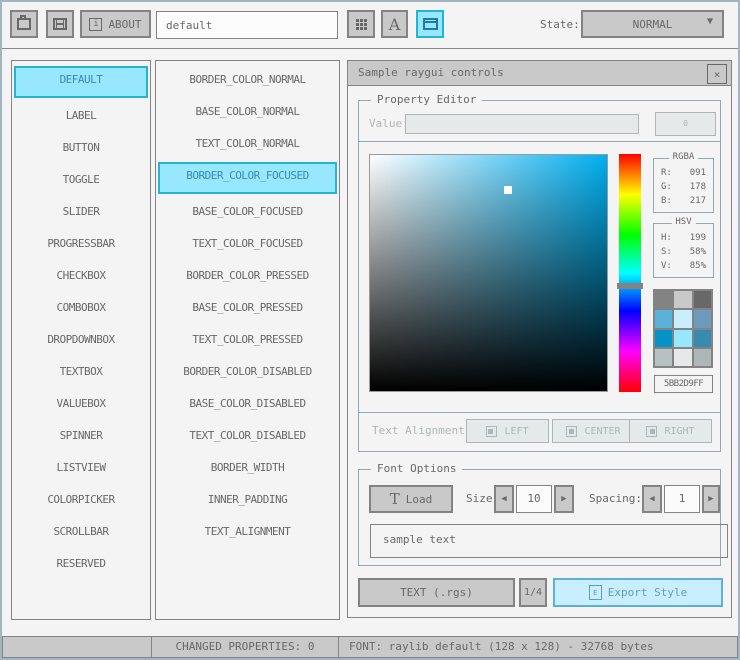  What do you see at coordinates (247, 436) in the screenshot?
I see `prop-text-color-disabled: TEXT_COLOR_DISABLED` at bounding box center [247, 436].